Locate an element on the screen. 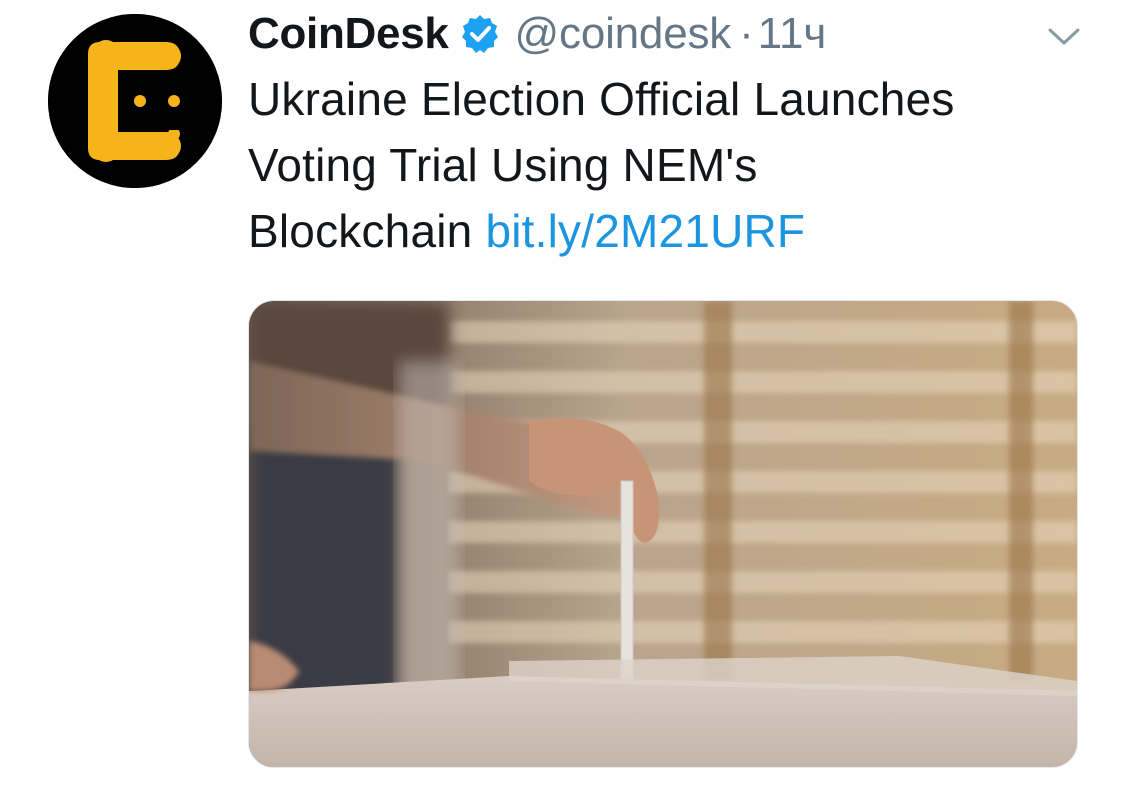 This screenshot has width=1125, height=788. coindesk-logo-icon is located at coordinates (135, 101).